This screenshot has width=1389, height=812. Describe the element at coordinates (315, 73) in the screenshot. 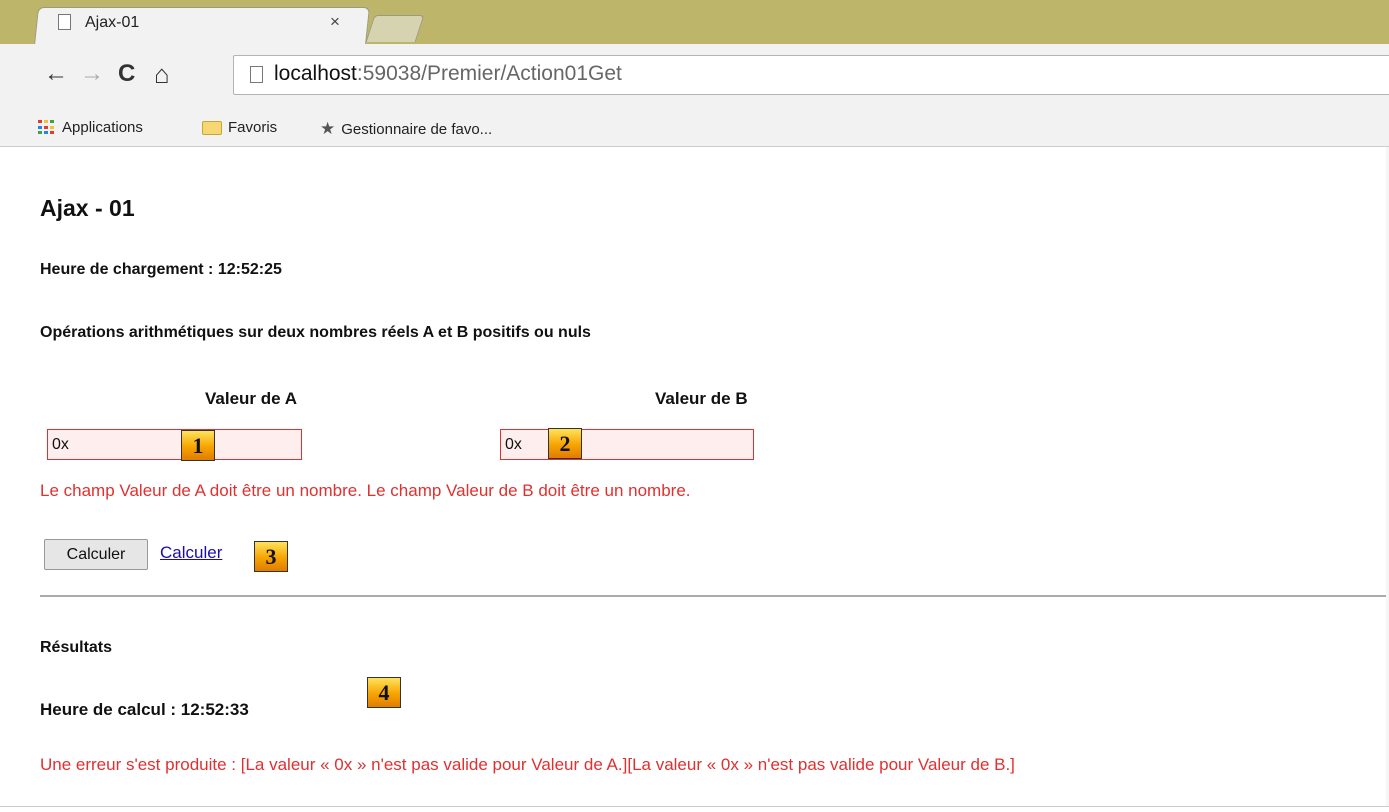

I see `url-host: localhost` at that location.